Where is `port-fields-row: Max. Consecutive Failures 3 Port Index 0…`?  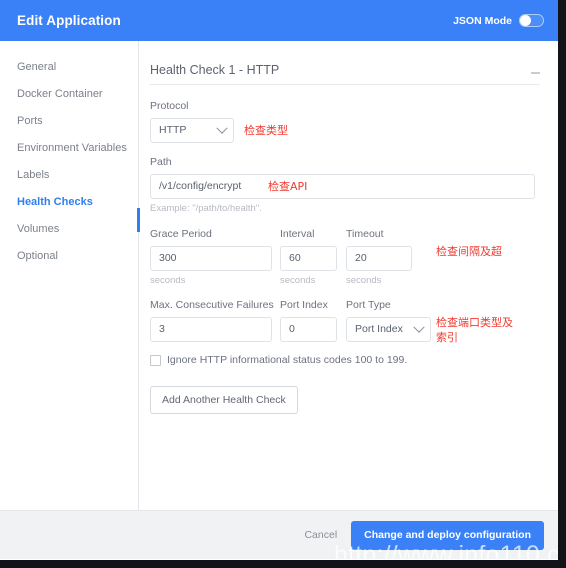
port-fields-row: Max. Consecutive Failures 3 Port Index 0… is located at coordinates (345, 322).